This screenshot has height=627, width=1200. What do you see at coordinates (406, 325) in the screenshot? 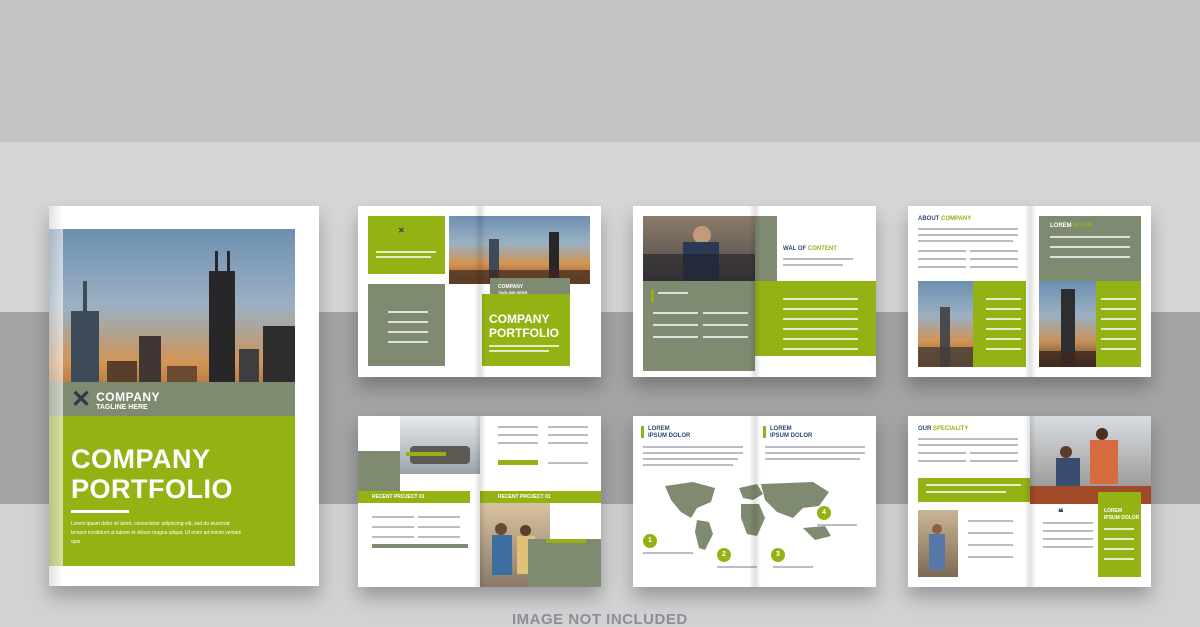
I see `spread1-gray-block` at bounding box center [406, 325].